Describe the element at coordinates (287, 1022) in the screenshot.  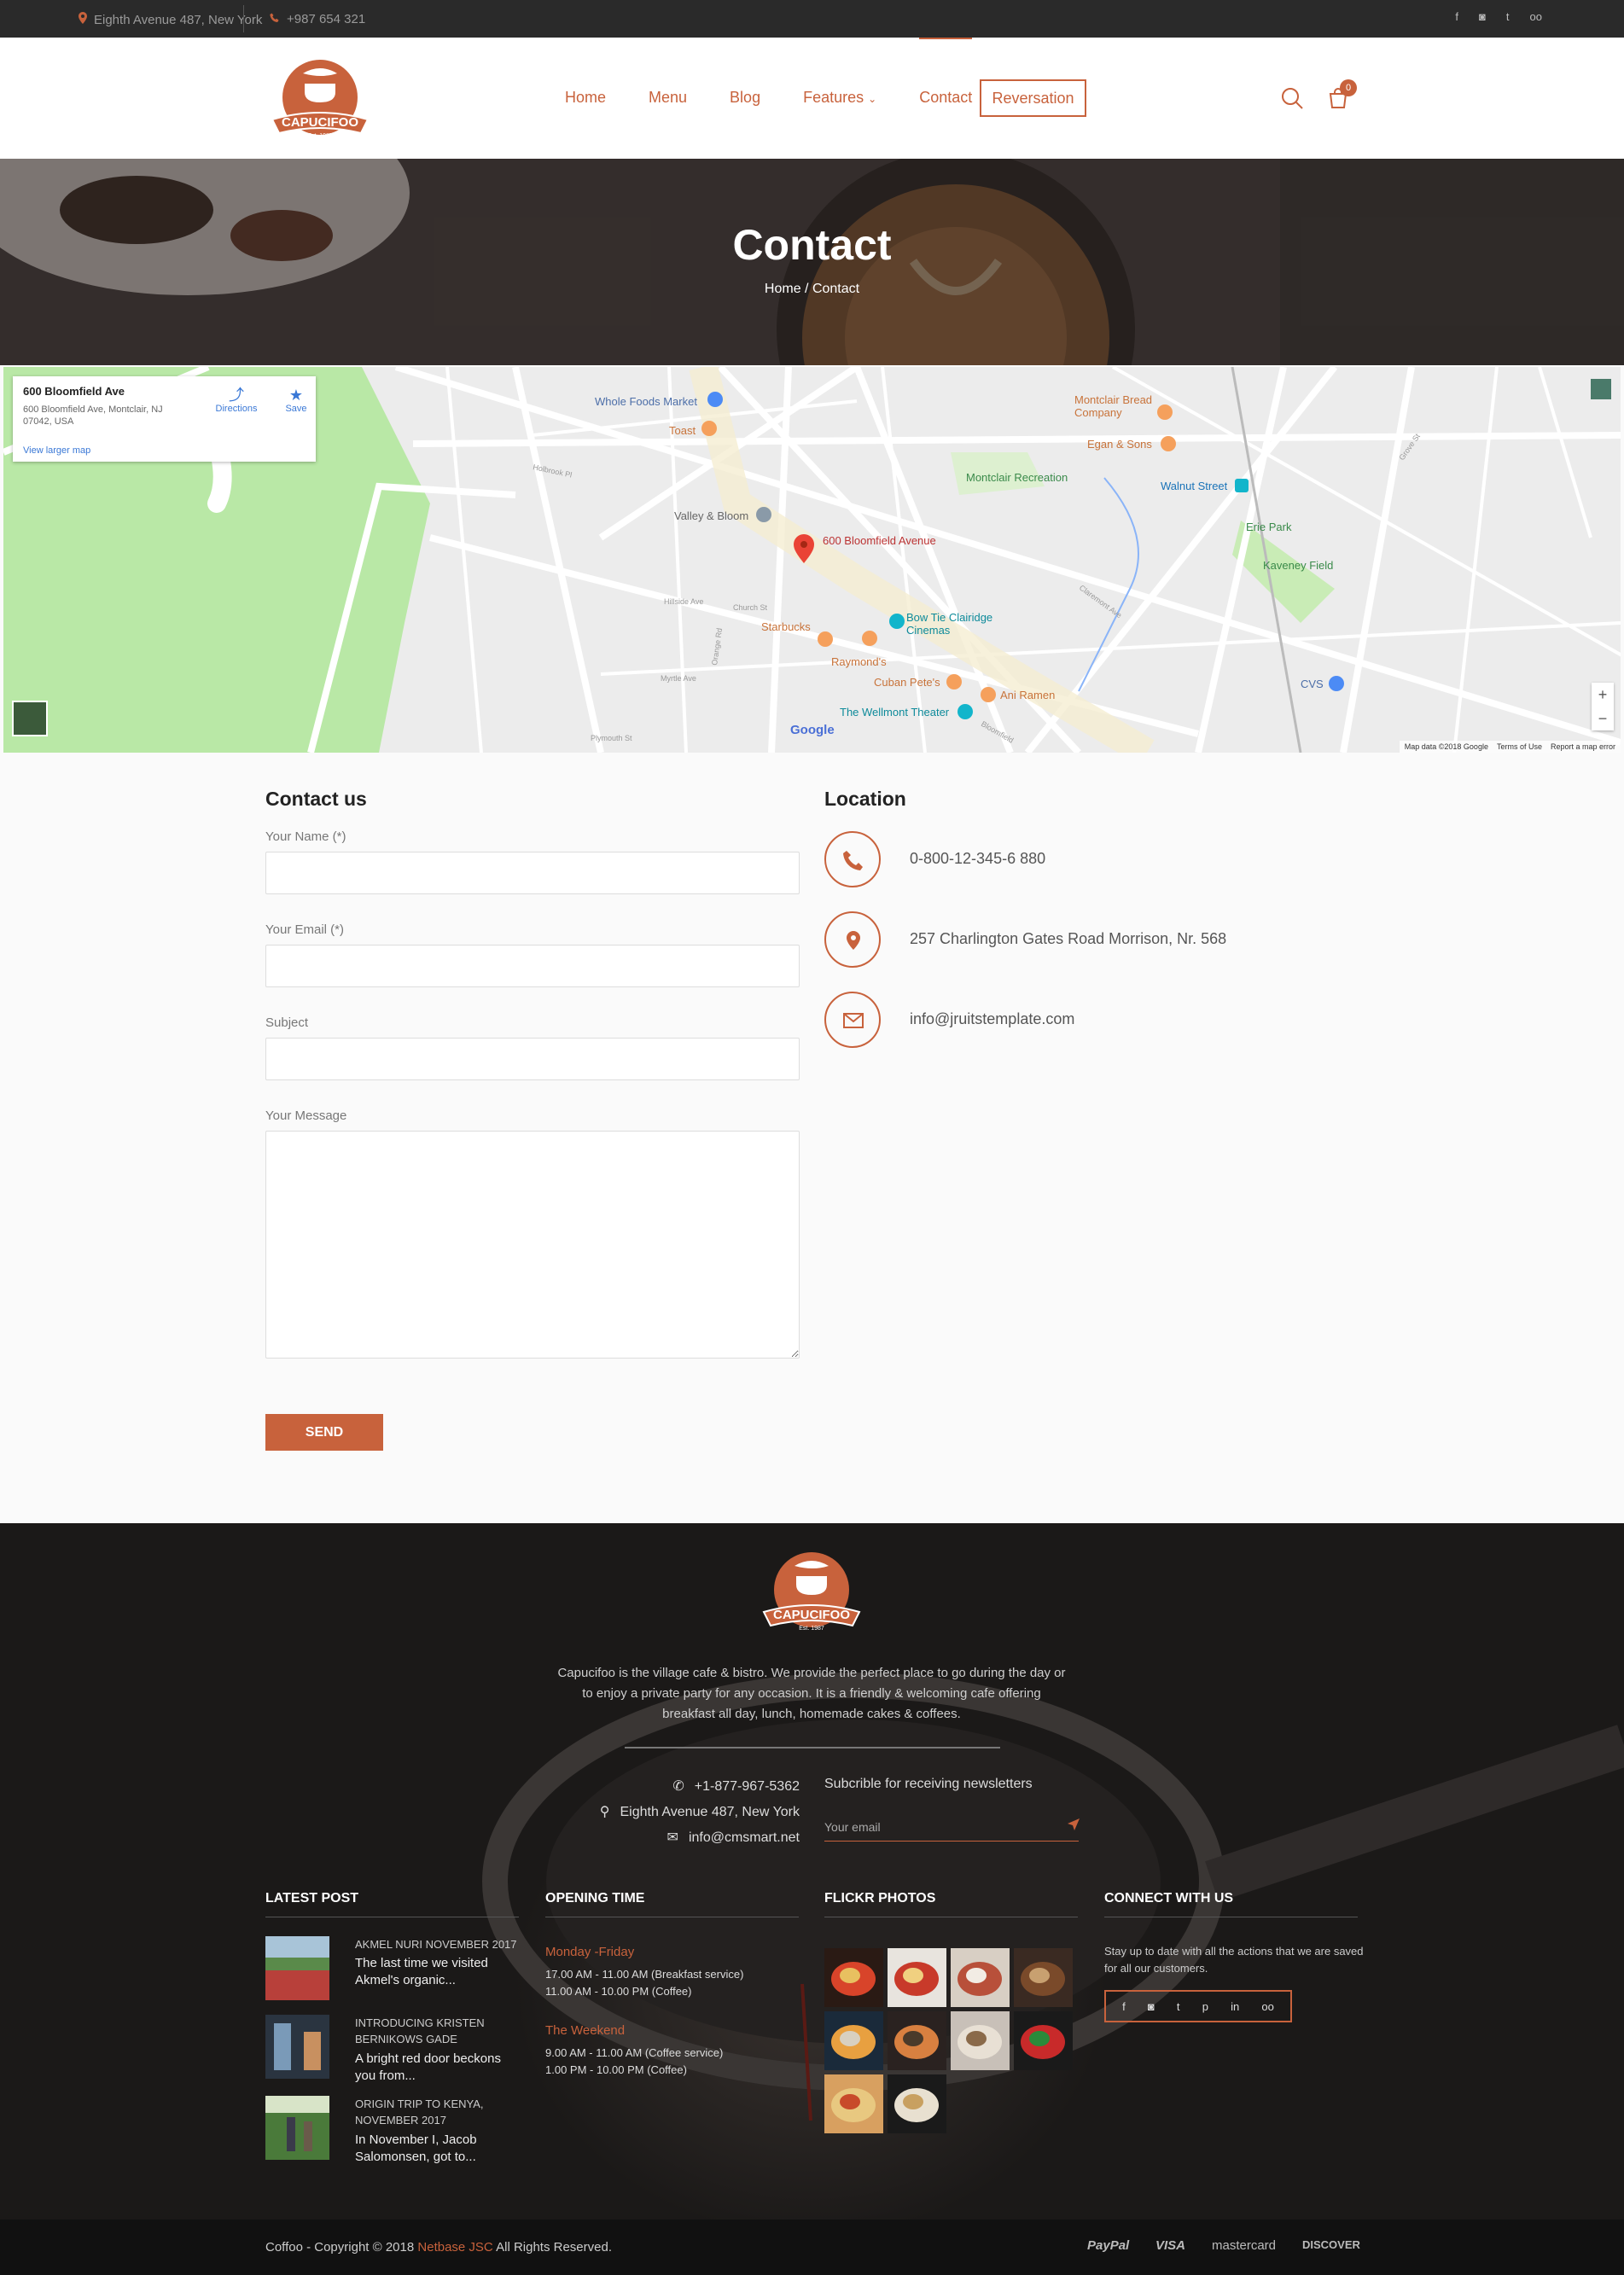
I see `subject-label: Subject` at that location.